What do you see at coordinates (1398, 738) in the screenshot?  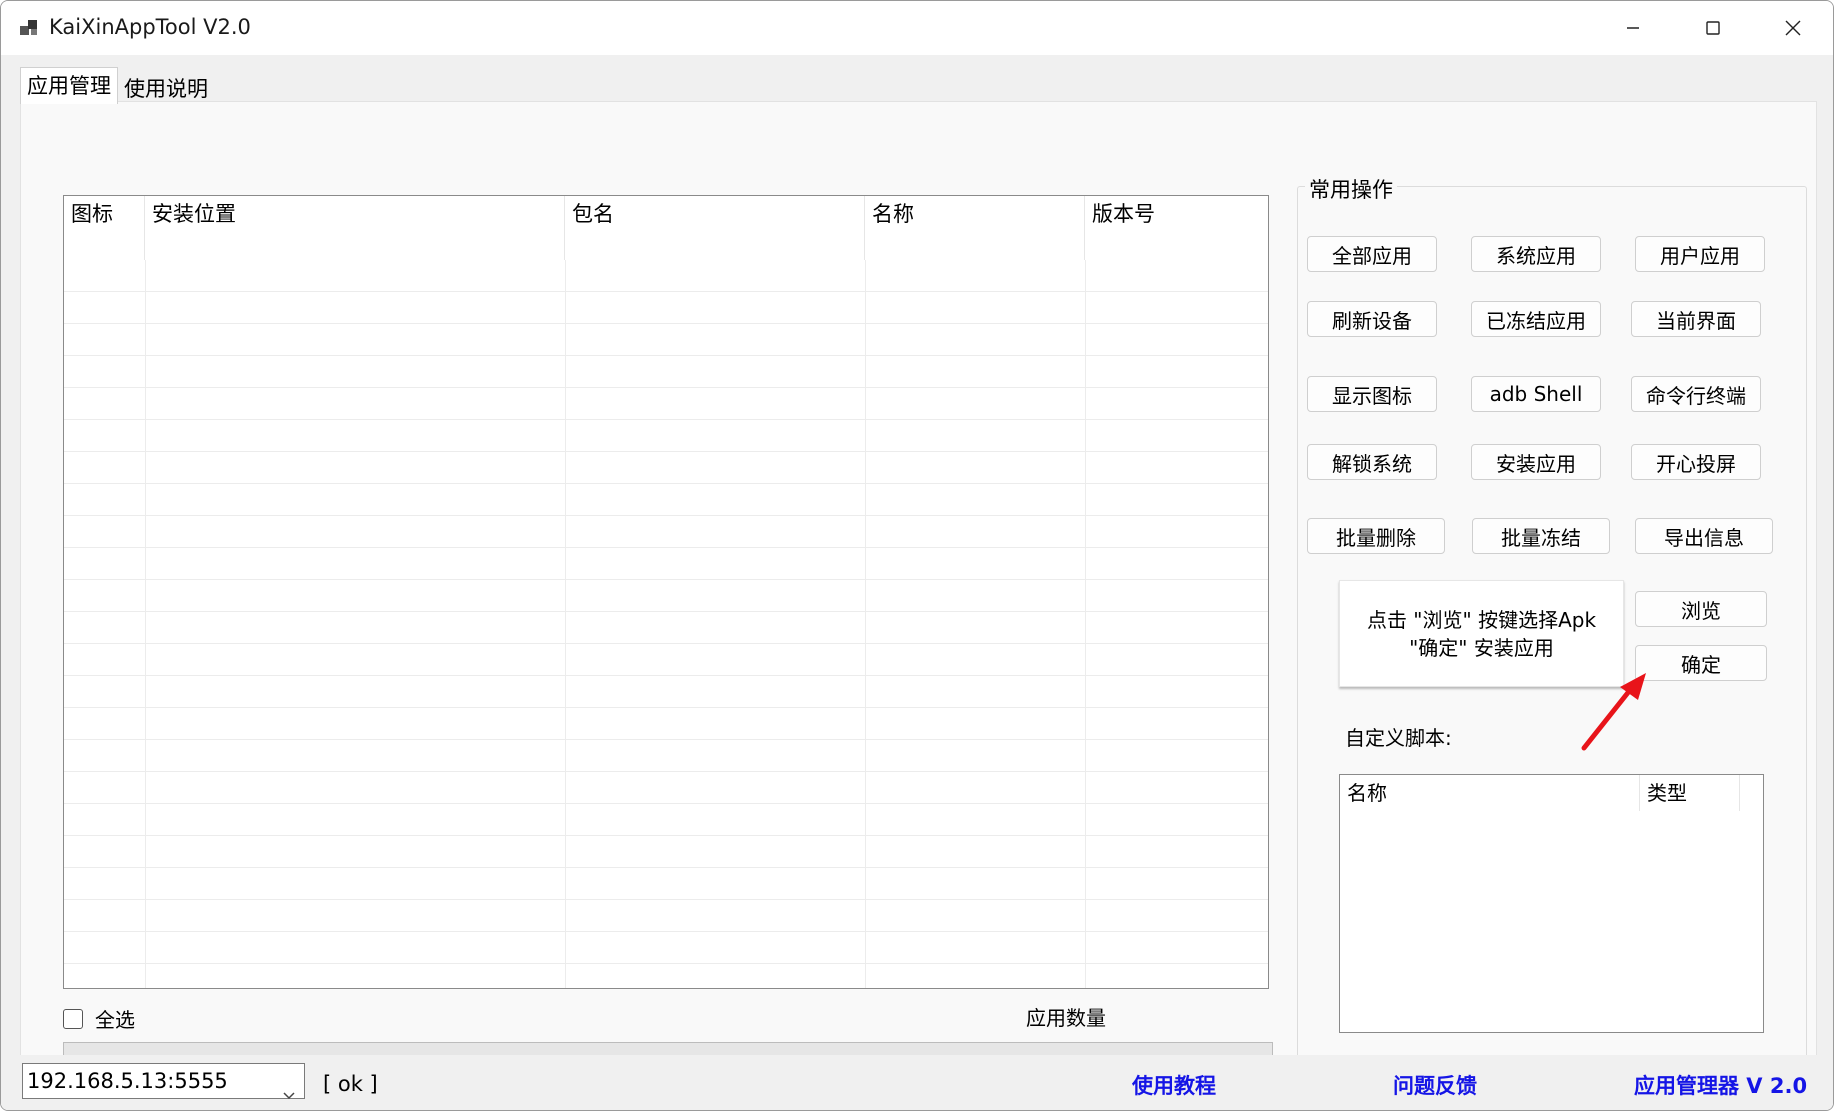 I see `custom-scripts-label: 自定义脚本:` at bounding box center [1398, 738].